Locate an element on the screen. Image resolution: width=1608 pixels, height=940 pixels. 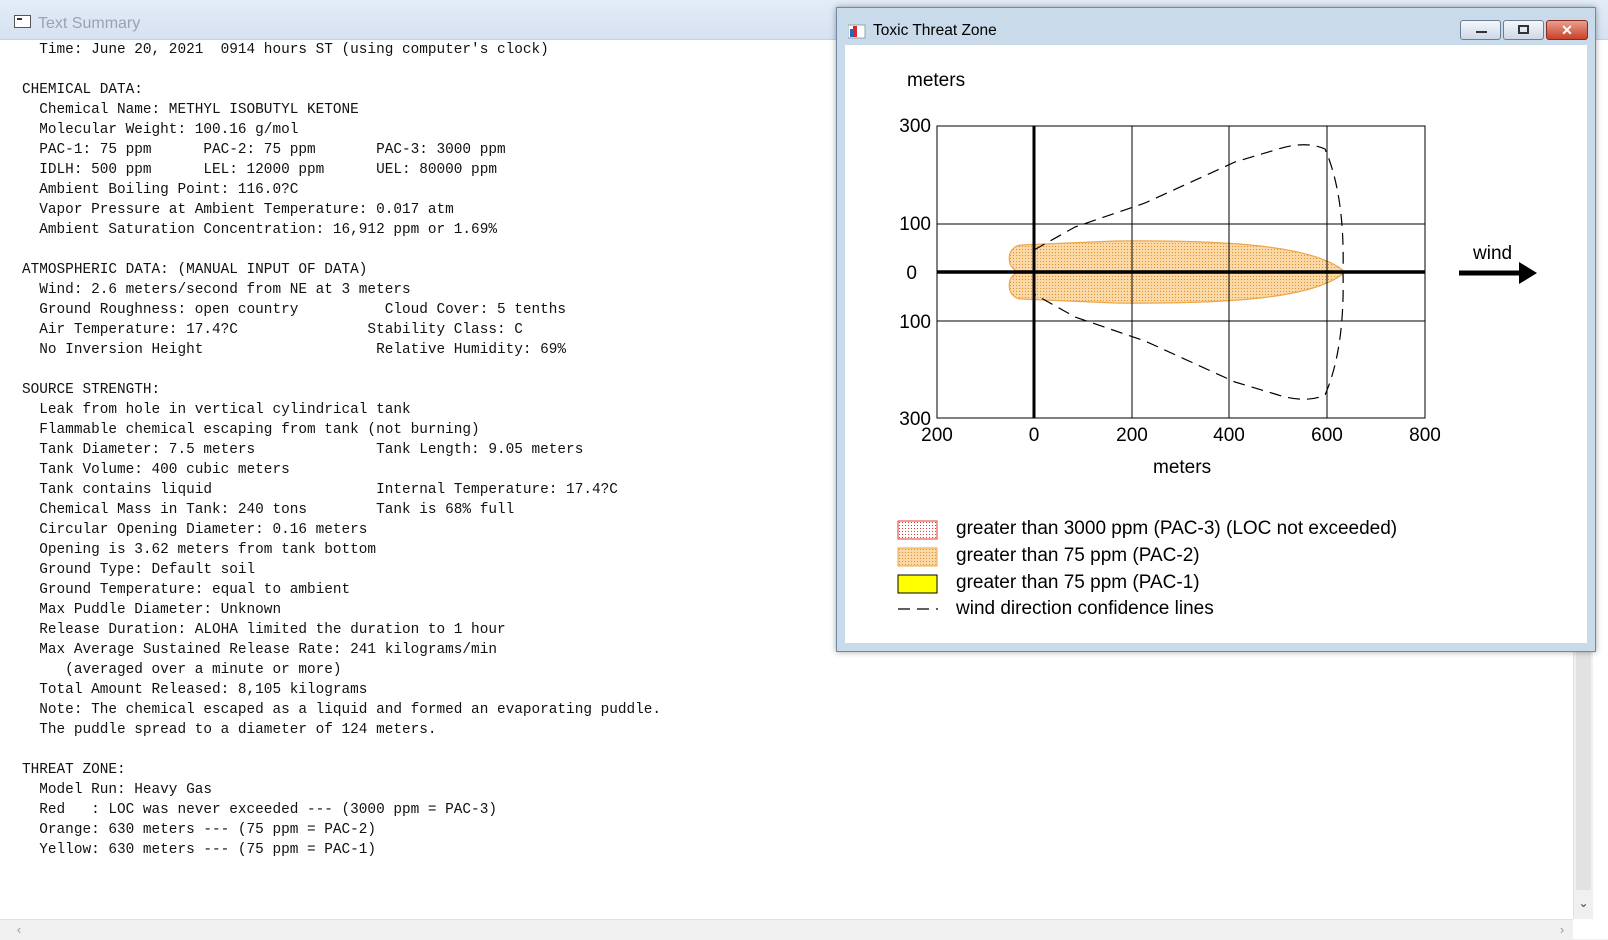
y-axis-tick-labels: 300 100 0 100 300 is located at coordinates (915, 273).